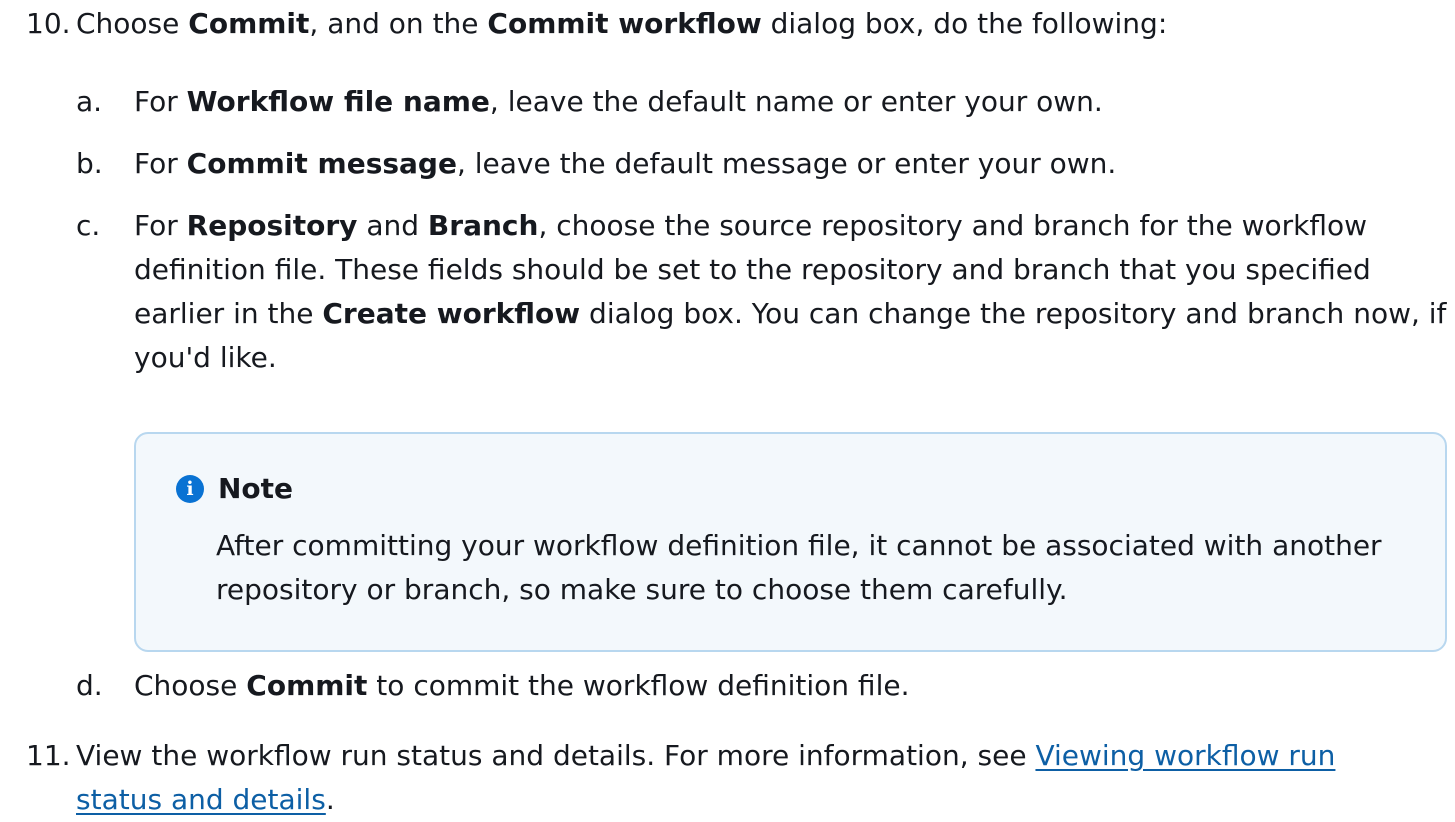 Image resolution: width=1455 pixels, height=822 pixels. Describe the element at coordinates (451, 313) in the screenshot. I see `ui-term-create-workflow: Create workflow` at that location.